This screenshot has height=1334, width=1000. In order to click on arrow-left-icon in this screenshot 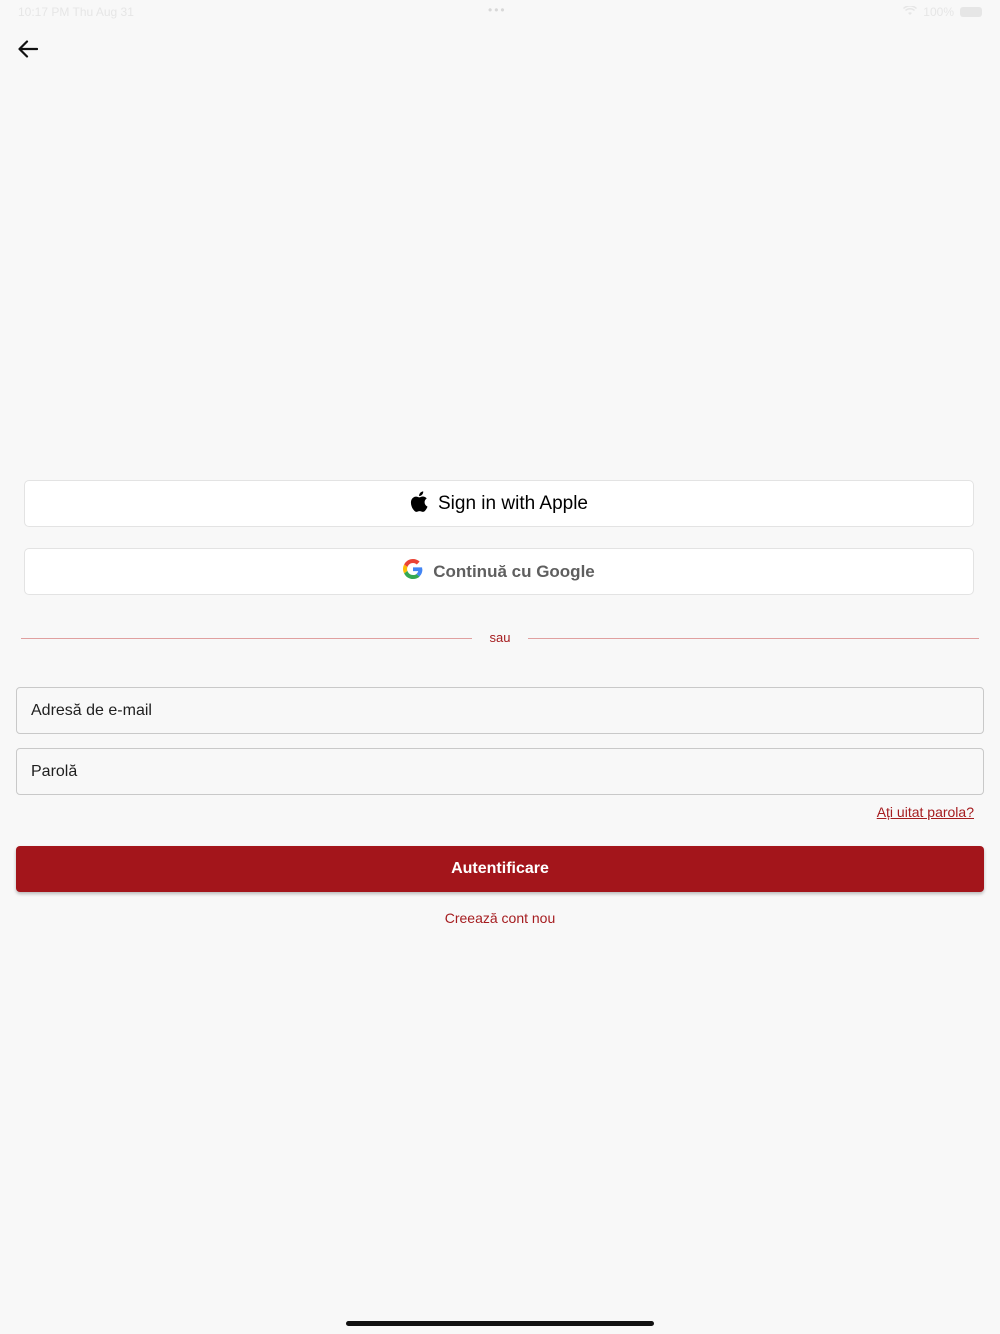, I will do `click(28, 51)`.